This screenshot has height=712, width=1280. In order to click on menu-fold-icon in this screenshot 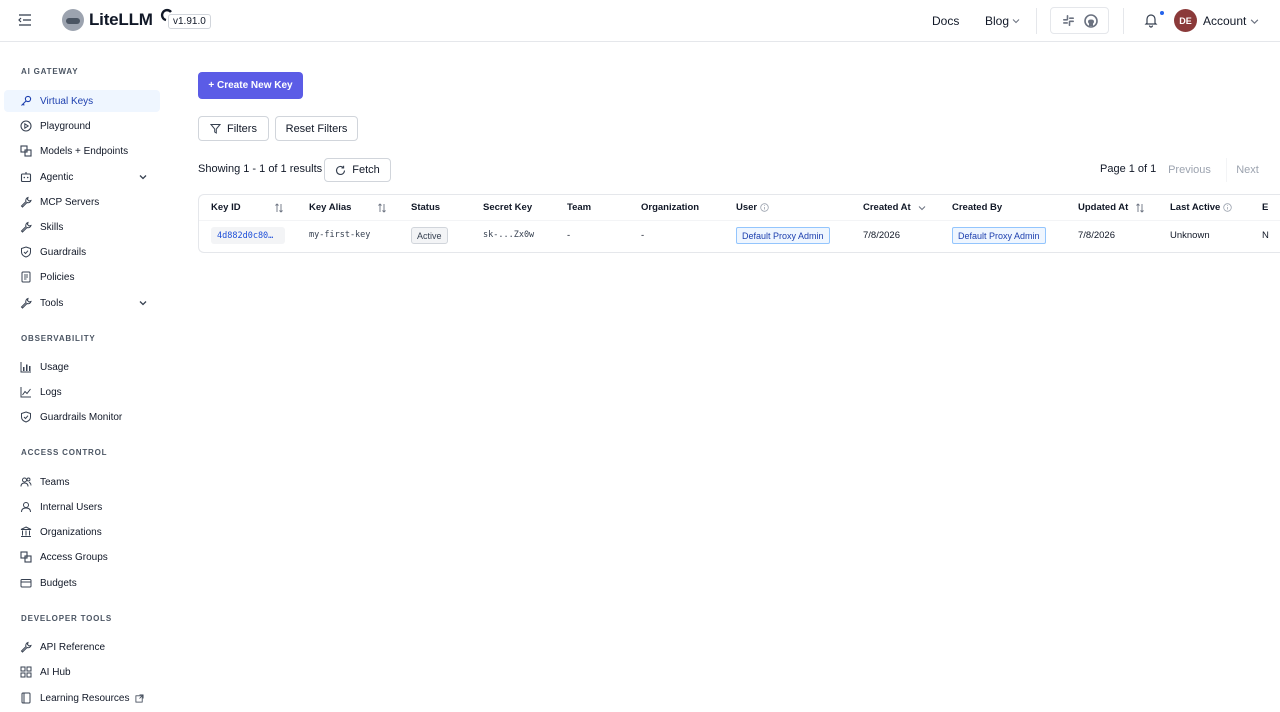, I will do `click(25, 20)`.